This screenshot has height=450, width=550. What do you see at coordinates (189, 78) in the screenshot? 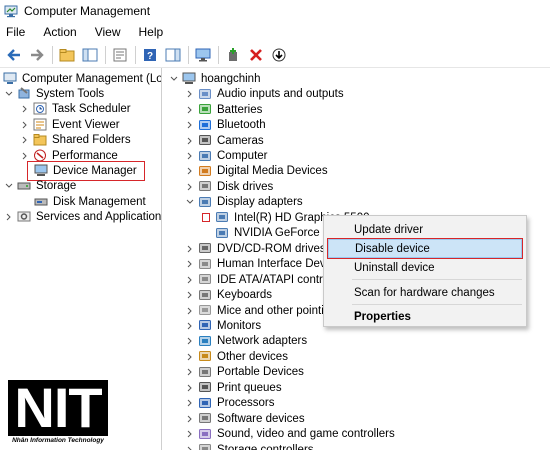
I see `computer-icon` at bounding box center [189, 78].